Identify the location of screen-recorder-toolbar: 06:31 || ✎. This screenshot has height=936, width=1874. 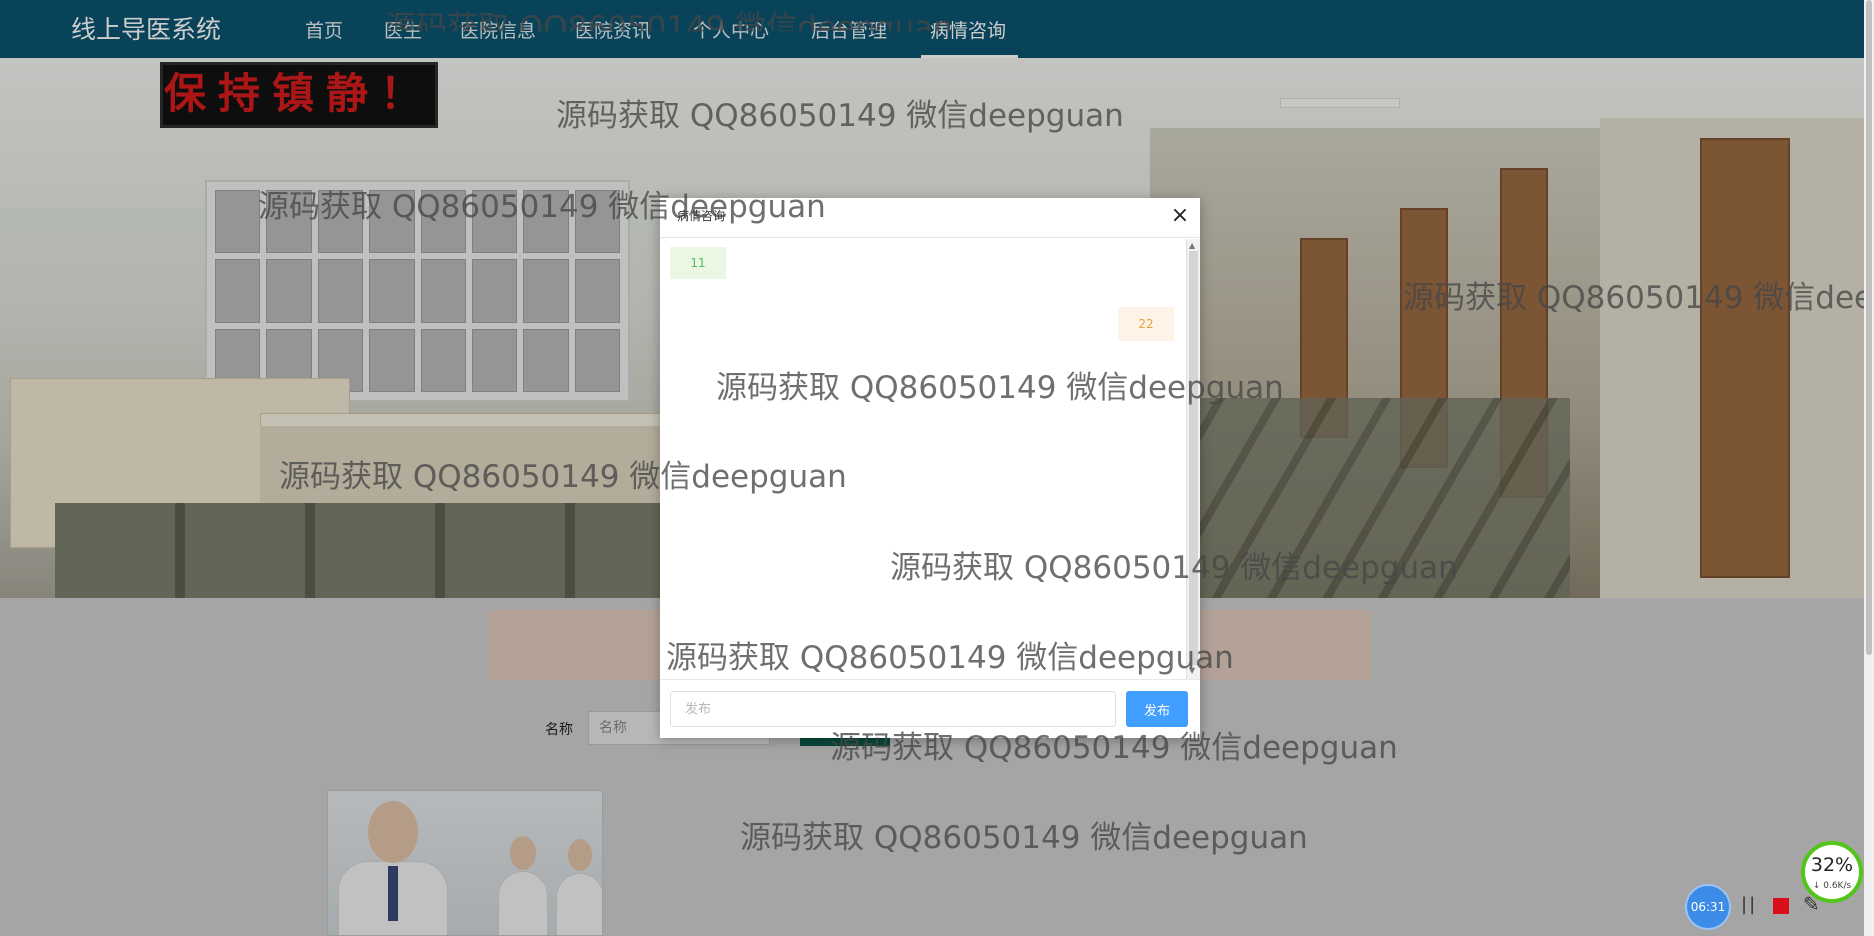
(1775, 907).